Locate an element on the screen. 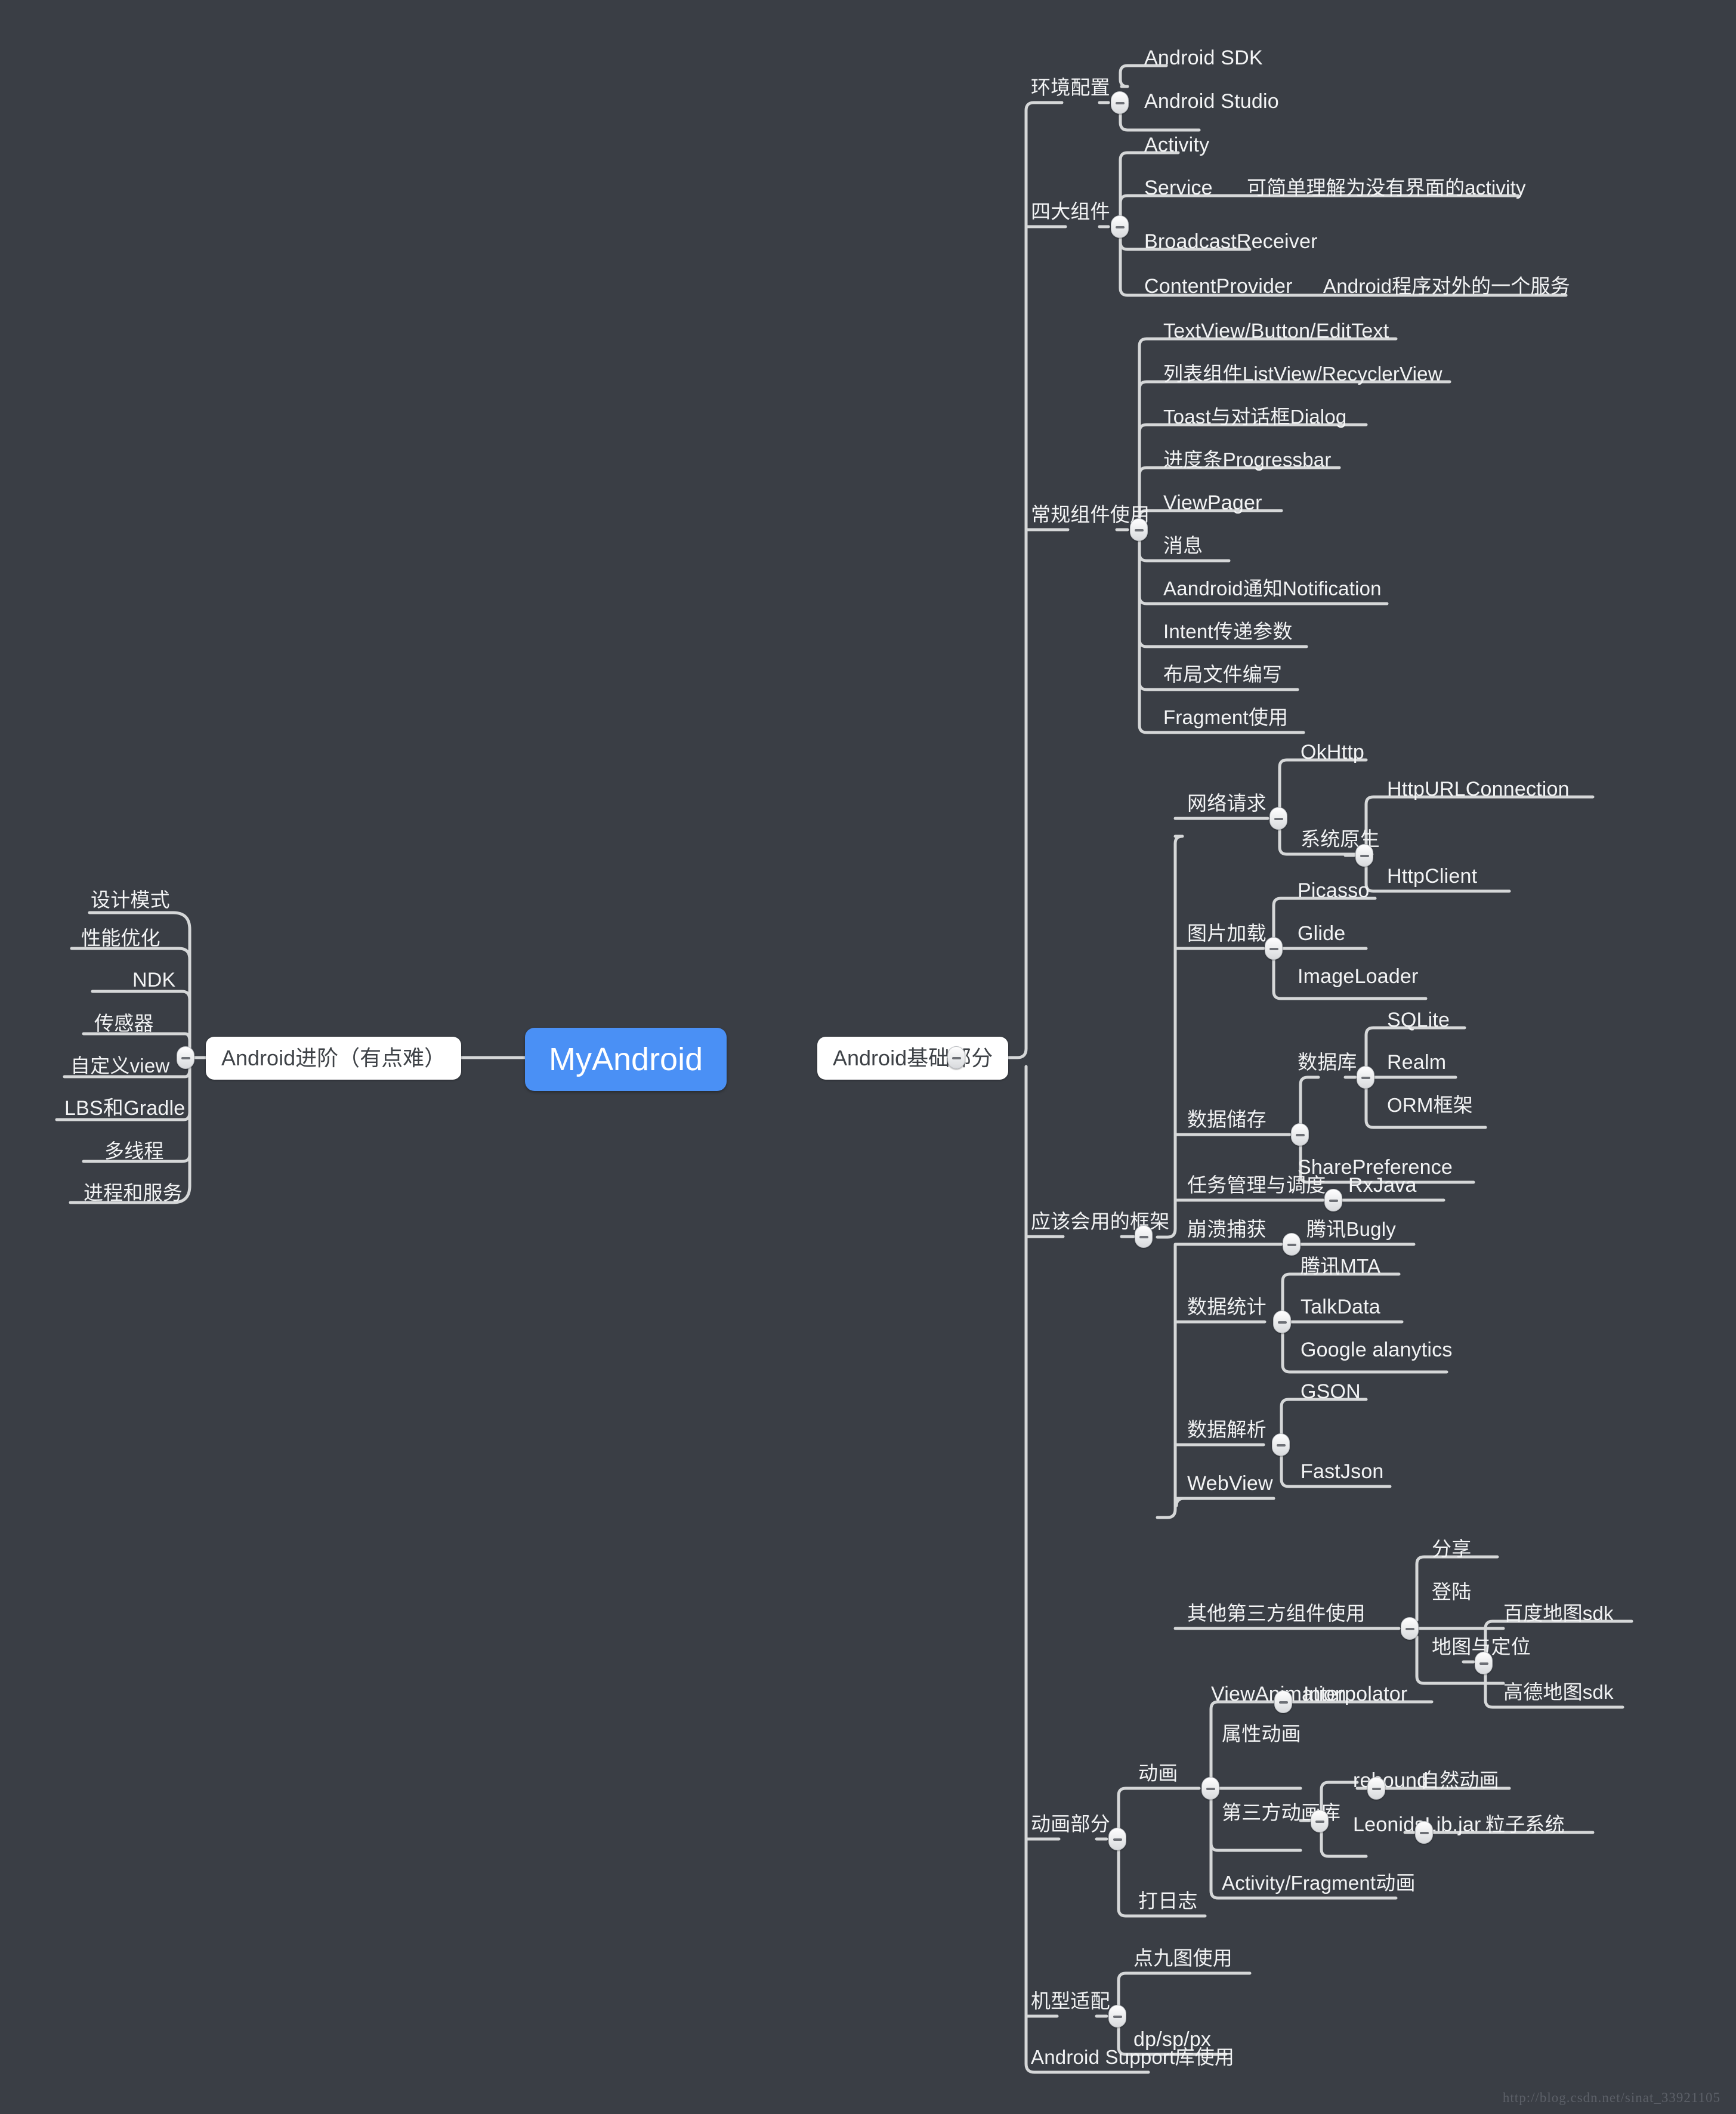 This screenshot has width=1736, height=2114. node-four-components: 四大组件 is located at coordinates (1070, 211).